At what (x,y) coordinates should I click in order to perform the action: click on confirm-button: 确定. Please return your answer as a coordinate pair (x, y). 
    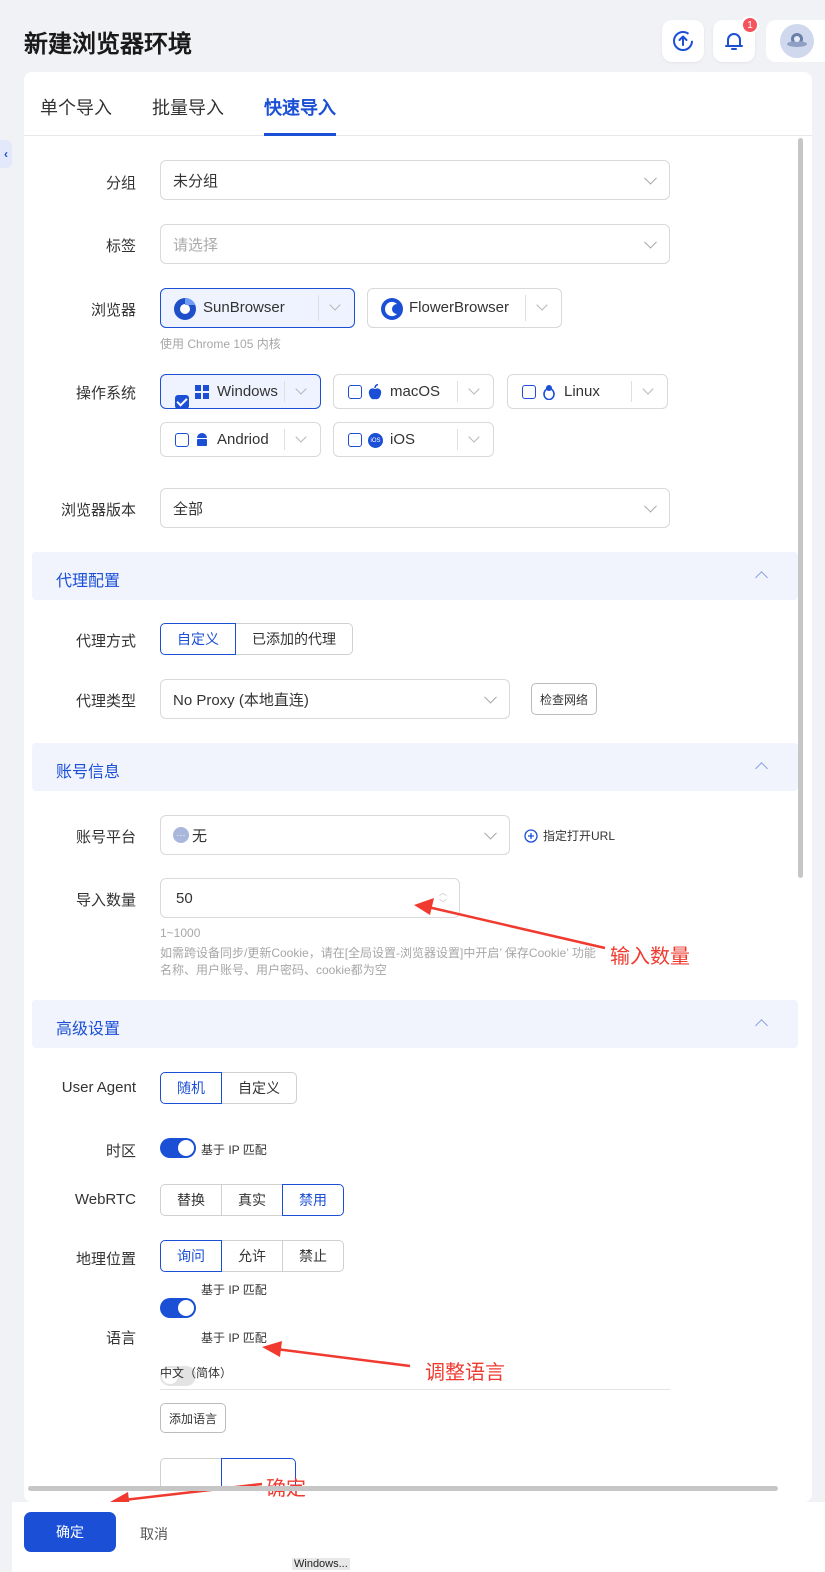
    Looking at the image, I should click on (70, 1532).